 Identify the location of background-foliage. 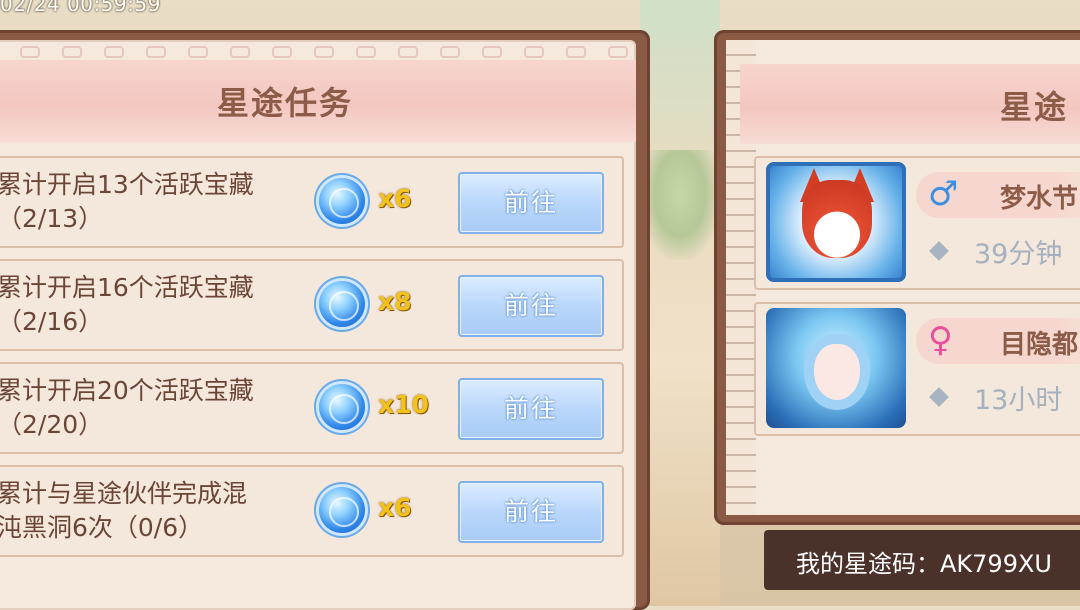
(680, 205).